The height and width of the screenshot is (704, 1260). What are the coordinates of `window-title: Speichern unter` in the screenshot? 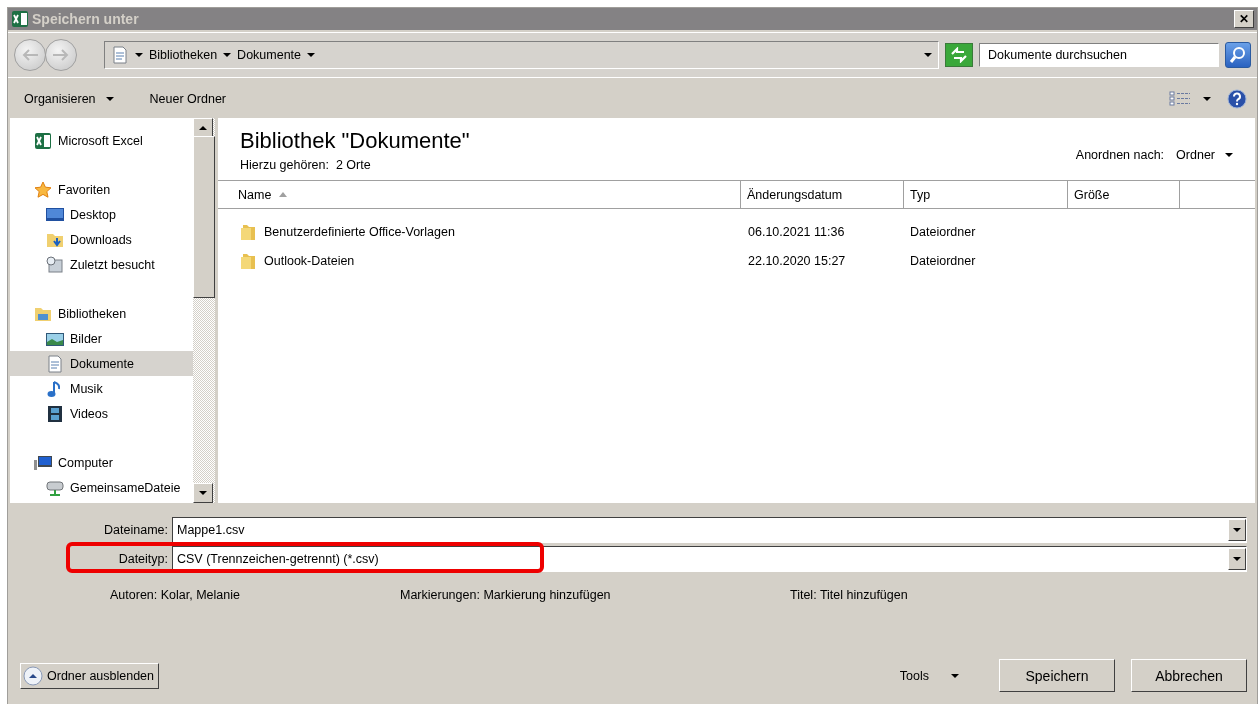 It's located at (86, 19).